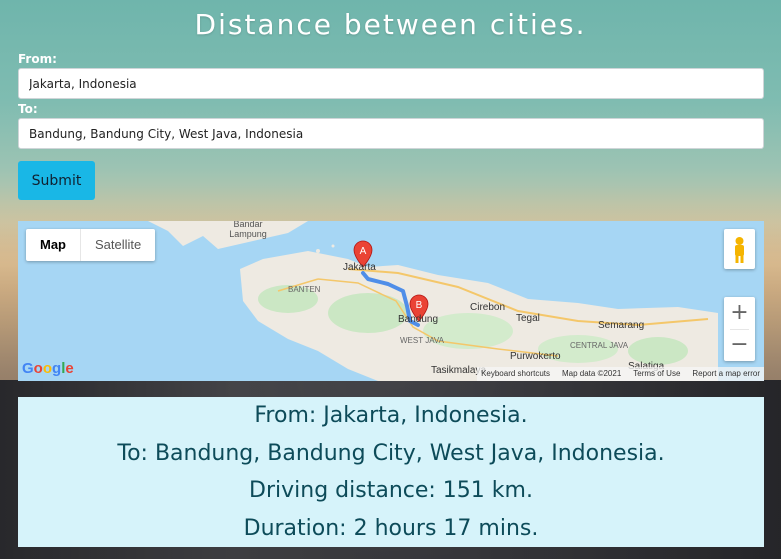 This screenshot has height=559, width=781. I want to click on label-bandar-lampung-2: Lampung, so click(248, 234).